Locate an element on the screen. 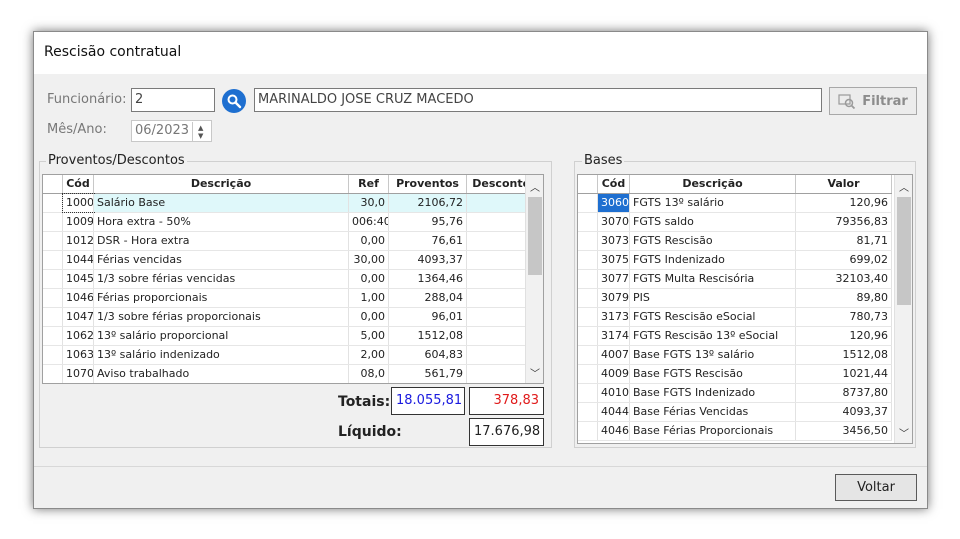 Image resolution: width=960 pixels, height=539 pixels. table-row: 1012 DSR - Hora extra 0,00 76,61 is located at coordinates (293, 241).